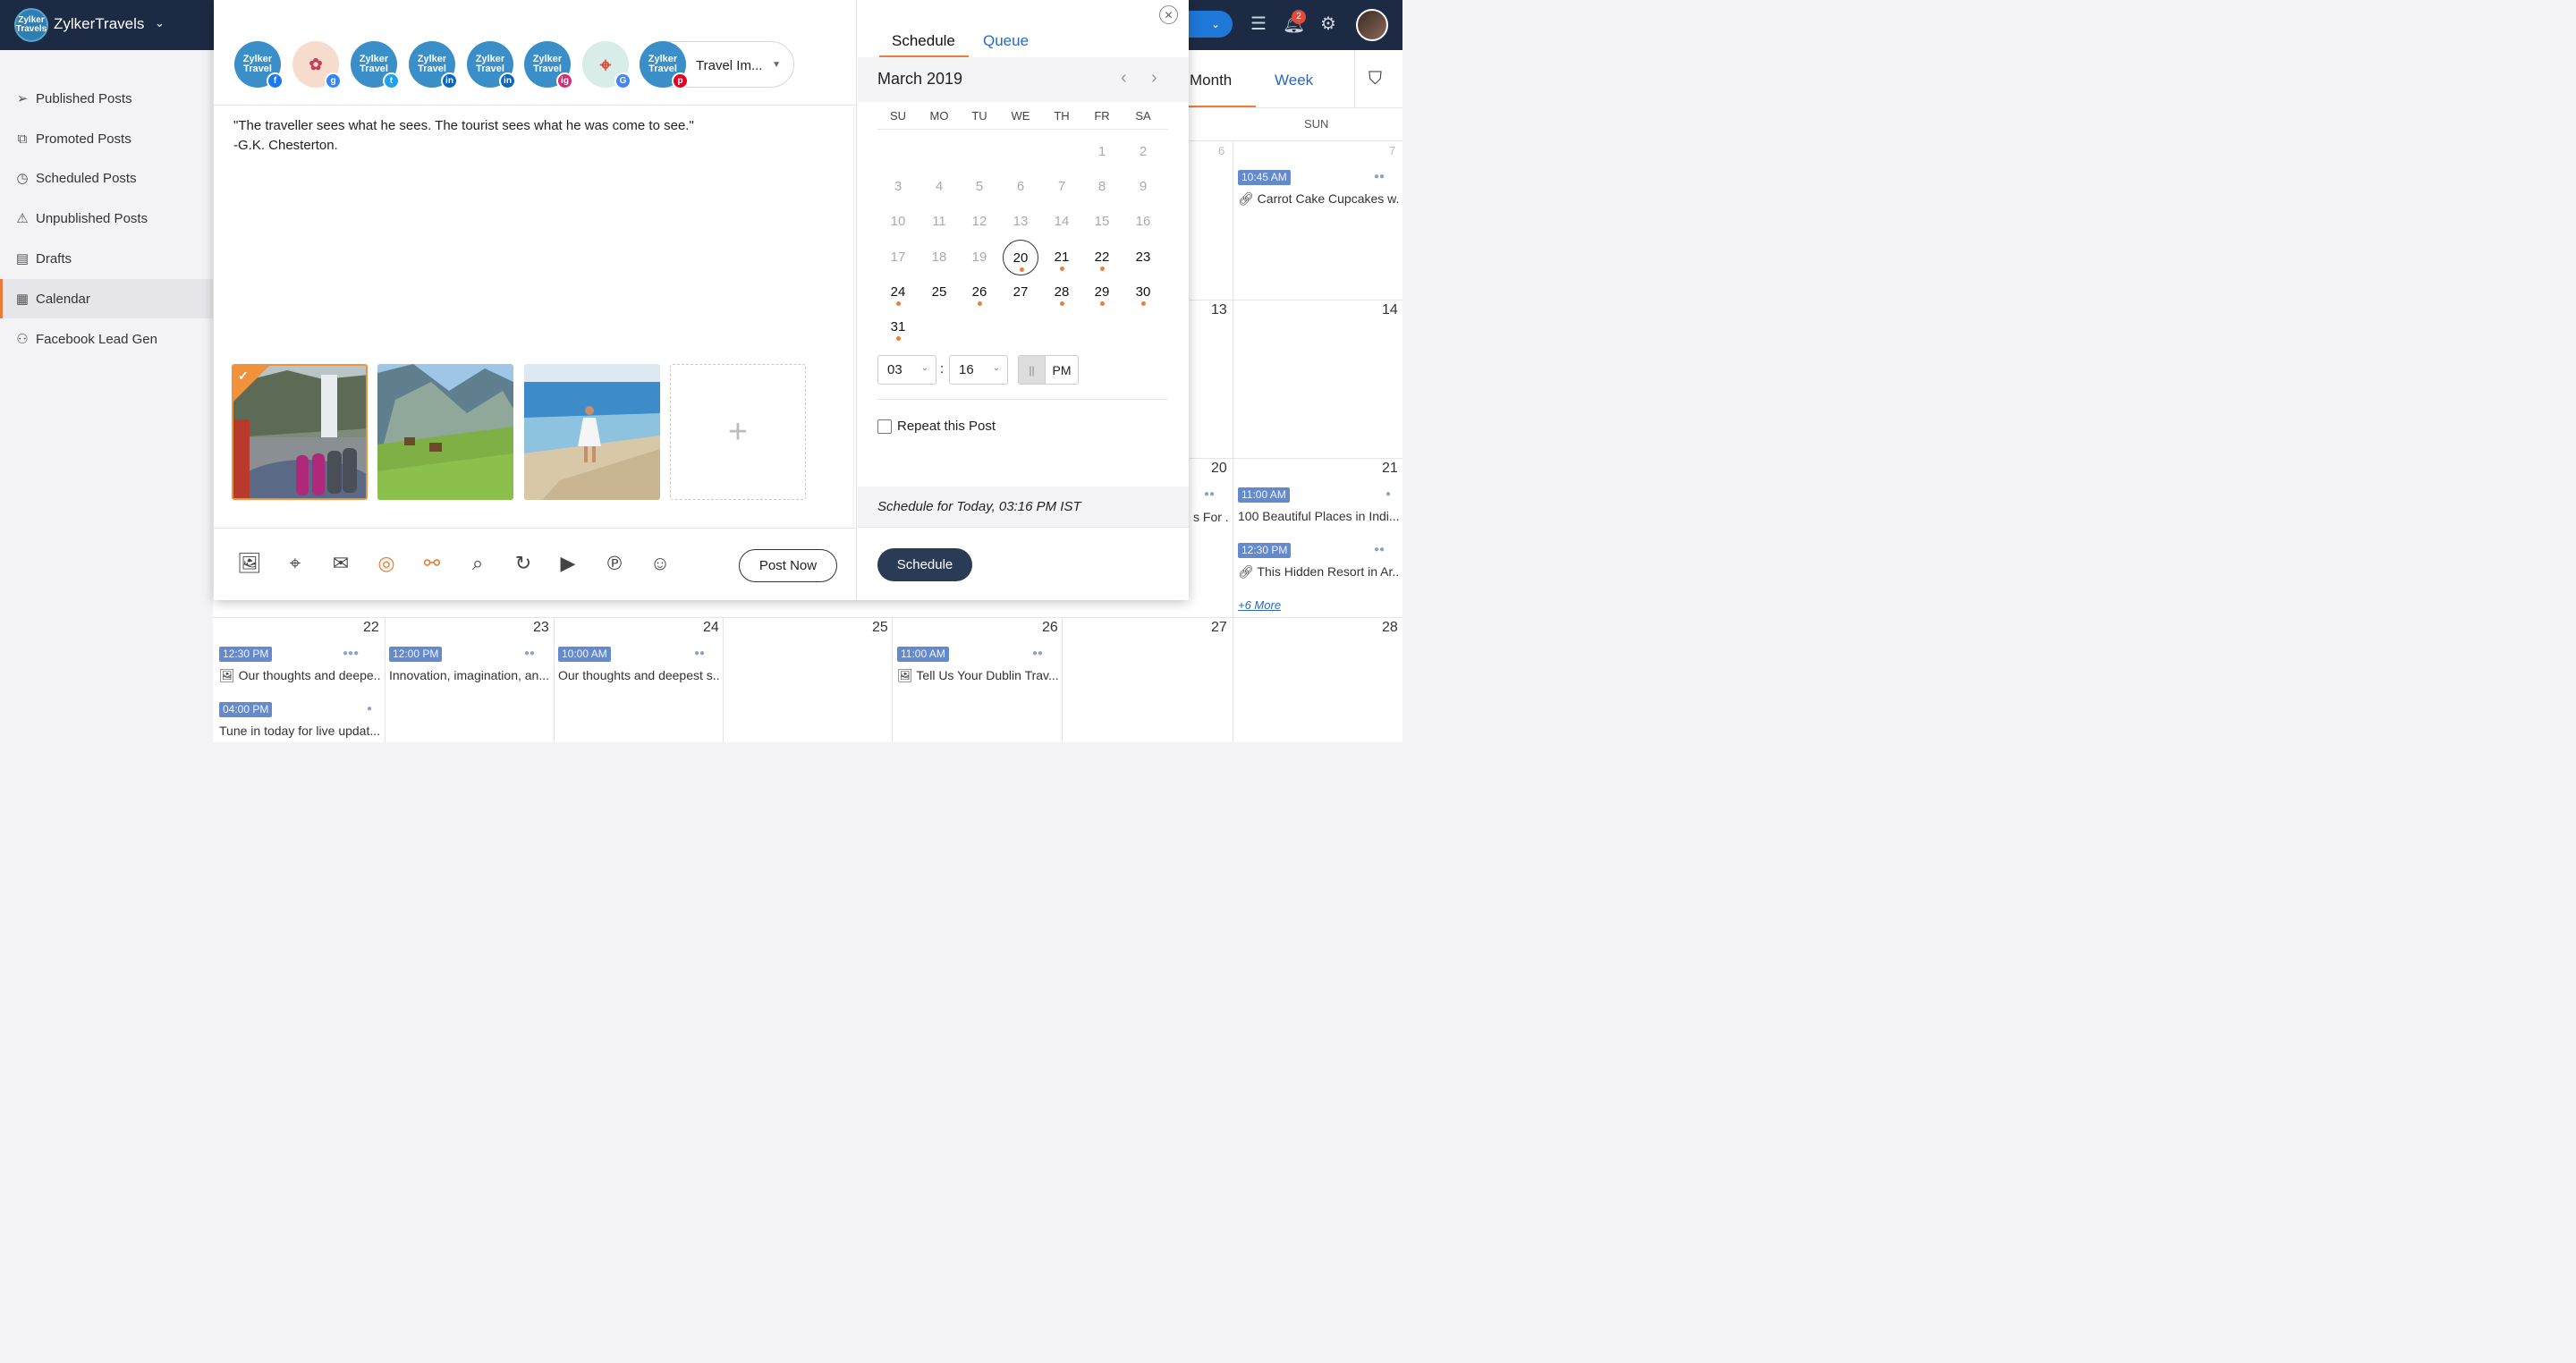  I want to click on calendar-day: 23, so click(1143, 257).